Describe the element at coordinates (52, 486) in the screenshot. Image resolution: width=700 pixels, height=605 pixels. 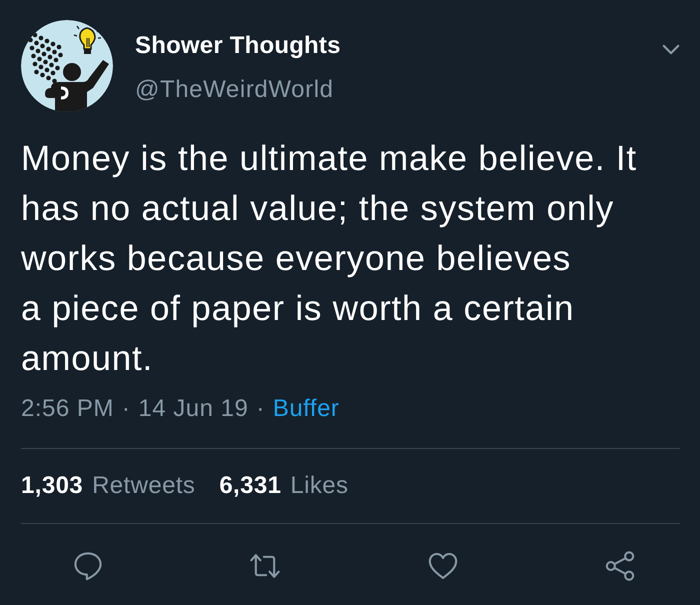
I see `stat-count: 1,303` at that location.